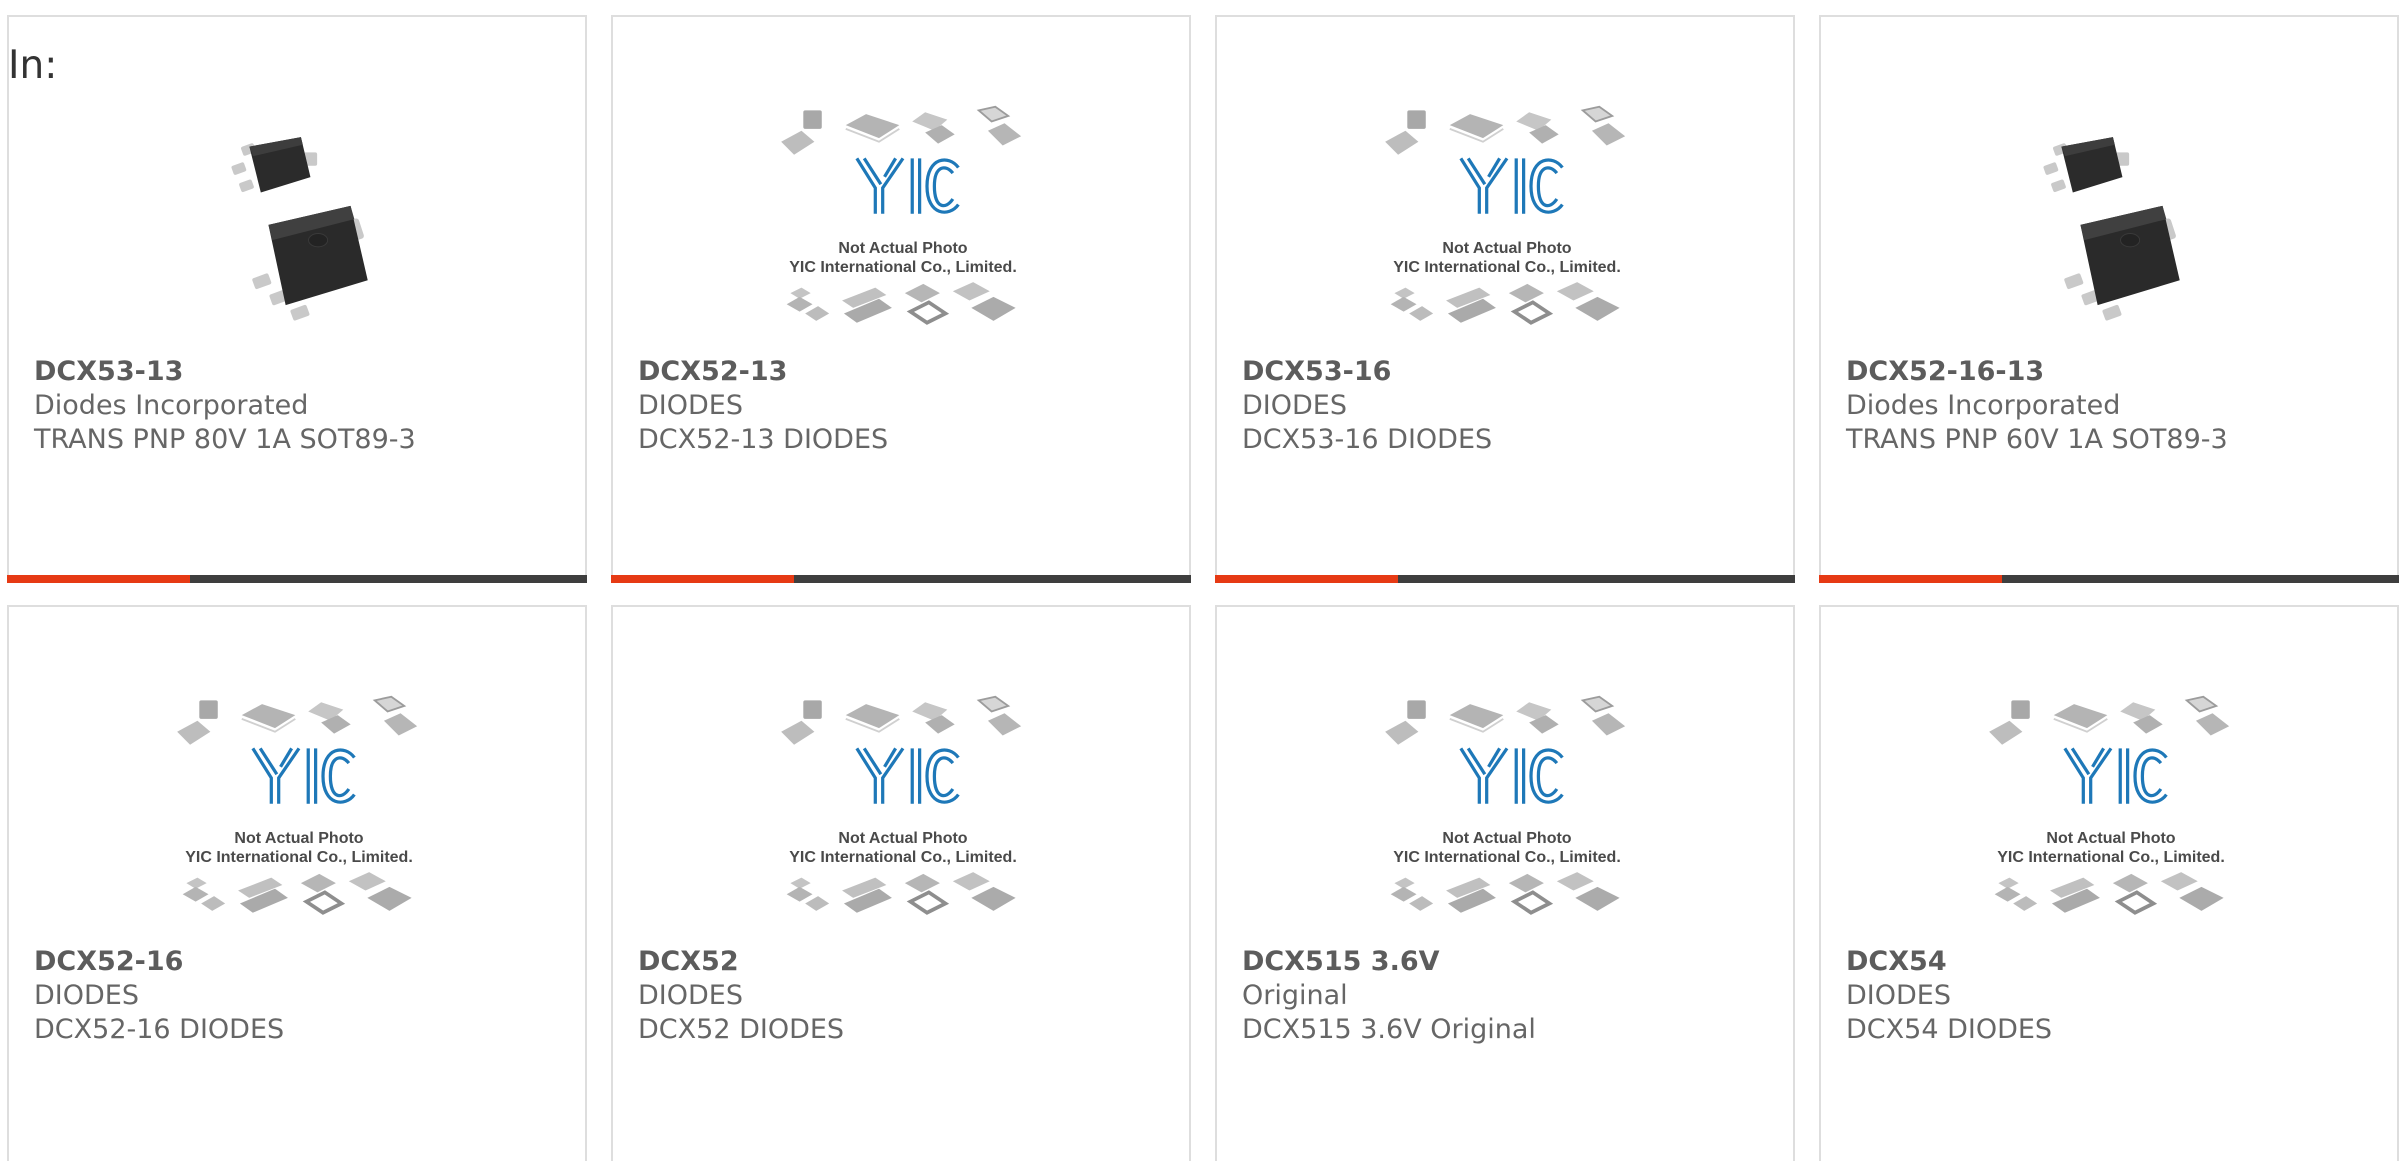  I want to click on part-number-link: DCX52-13, so click(908, 372).